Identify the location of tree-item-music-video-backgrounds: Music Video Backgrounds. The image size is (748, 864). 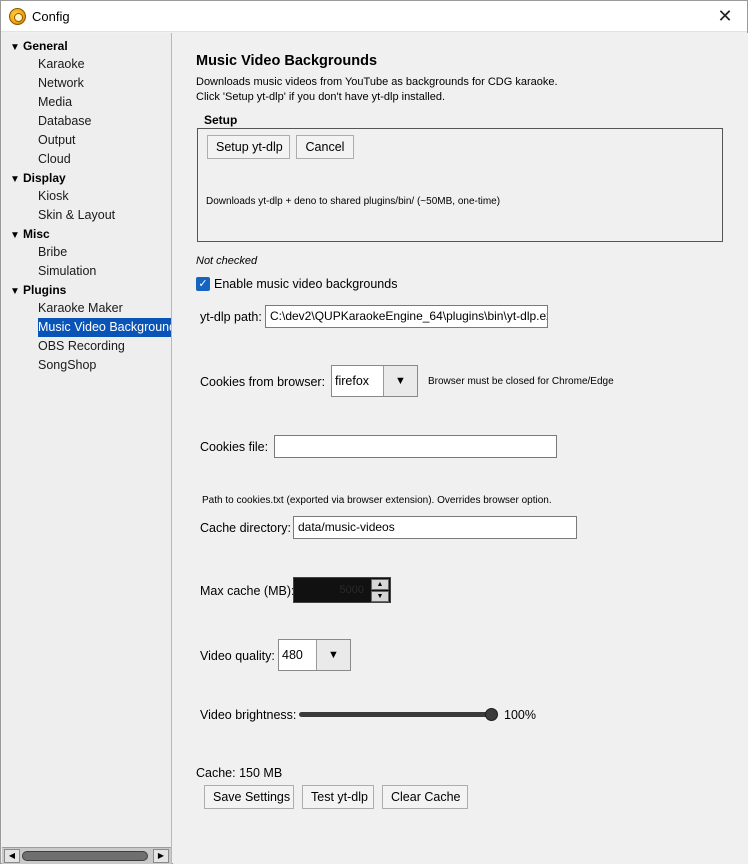
(104, 327).